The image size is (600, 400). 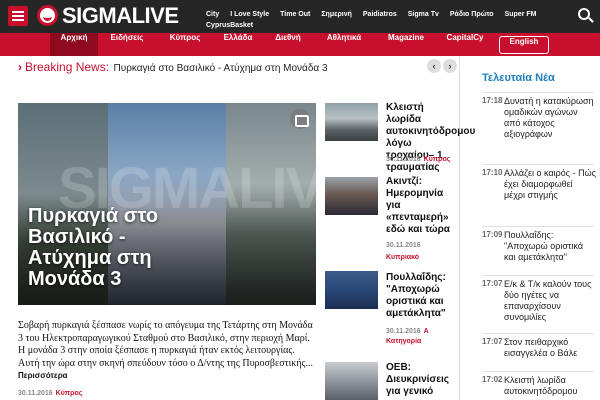 What do you see at coordinates (419, 337) in the screenshot?
I see `item-meta: 30.11.2016 Α Κατηγορία` at bounding box center [419, 337].